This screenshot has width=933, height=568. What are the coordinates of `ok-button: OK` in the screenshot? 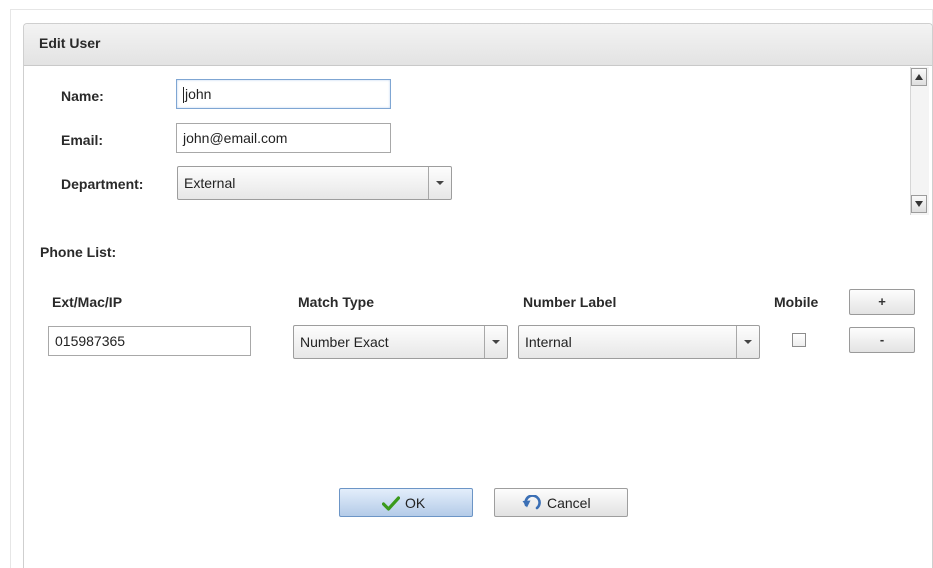 It's located at (406, 502).